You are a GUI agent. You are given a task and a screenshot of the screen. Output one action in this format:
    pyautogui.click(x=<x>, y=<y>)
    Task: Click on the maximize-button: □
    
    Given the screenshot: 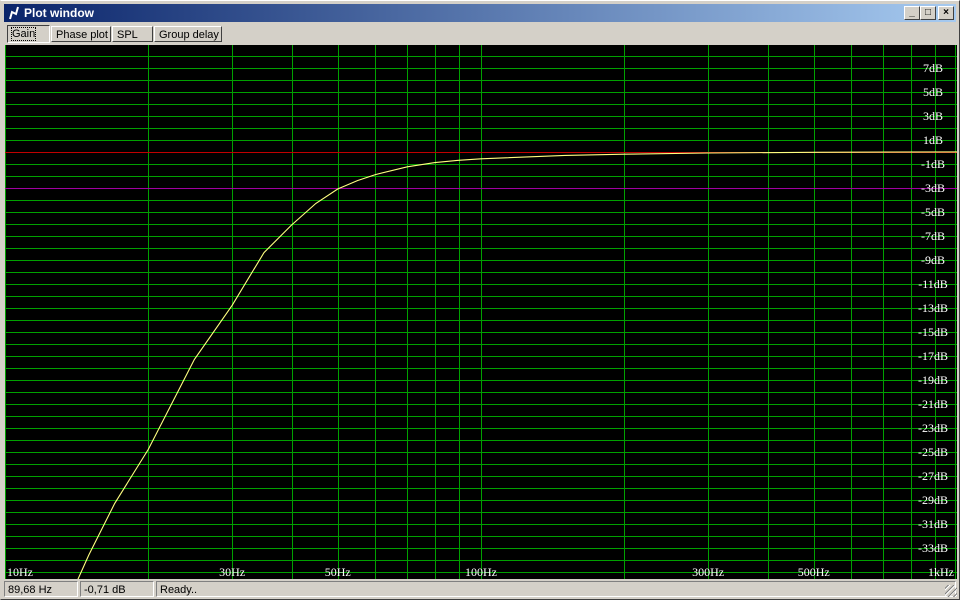 What is the action you would take?
    pyautogui.click(x=928, y=13)
    